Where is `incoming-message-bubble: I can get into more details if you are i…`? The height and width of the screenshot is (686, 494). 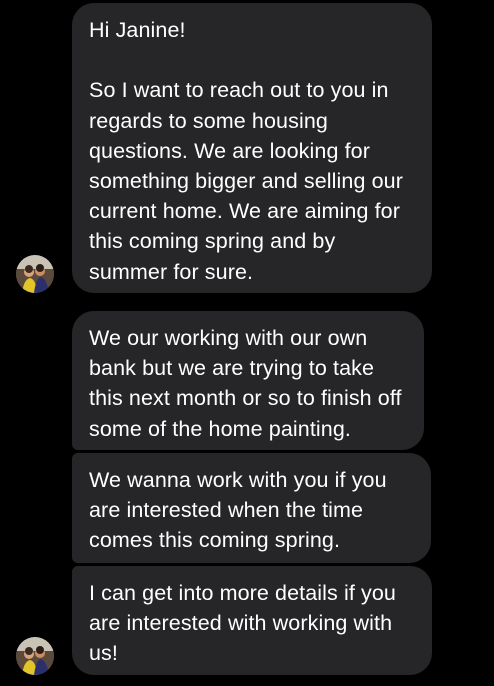
incoming-message-bubble: I can get into more details if you are i… is located at coordinates (252, 620).